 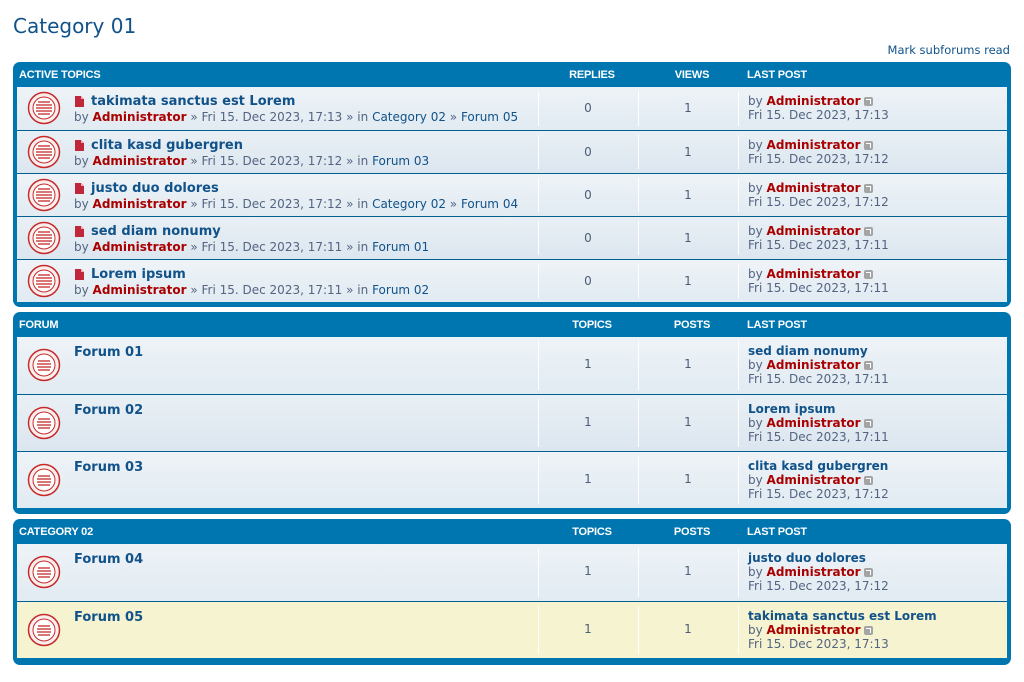 What do you see at coordinates (842, 616) in the screenshot?
I see `last-post-title-link: takimata sanctus est Lorem` at bounding box center [842, 616].